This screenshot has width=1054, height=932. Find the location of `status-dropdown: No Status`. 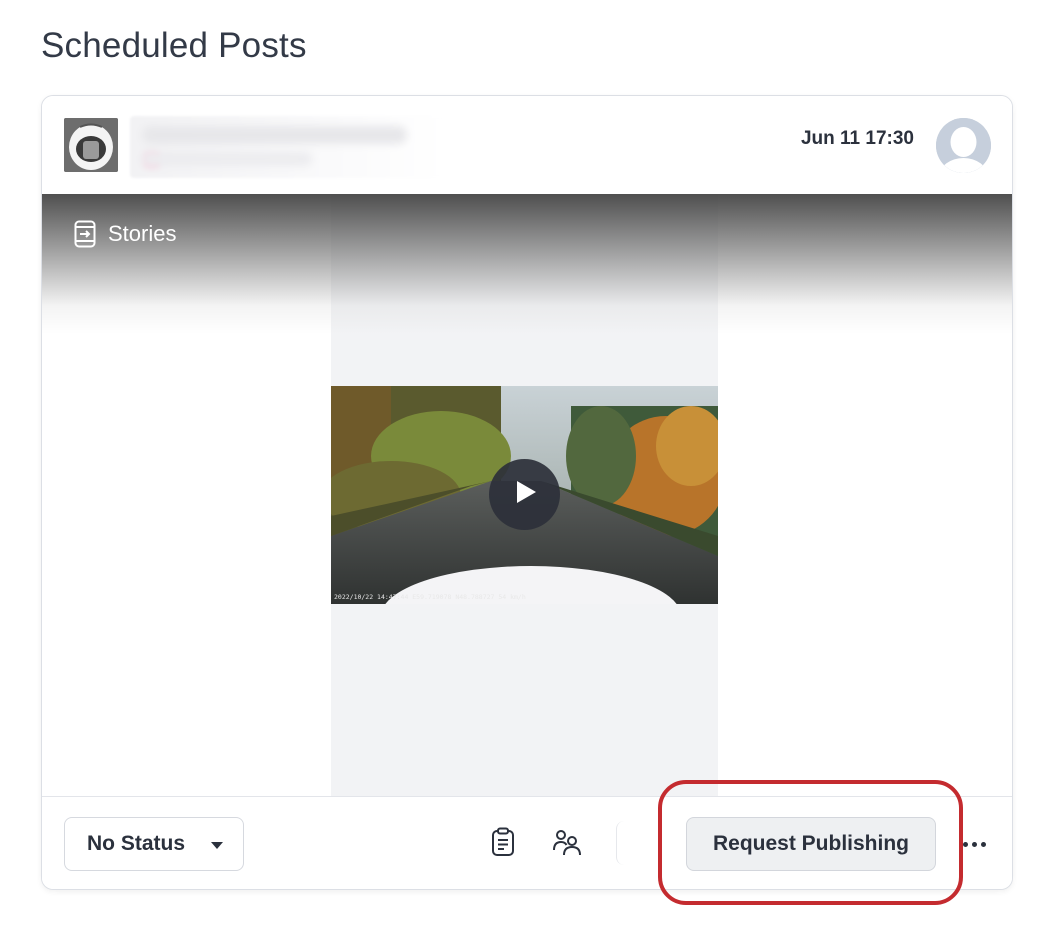

status-dropdown: No Status is located at coordinates (154, 844).